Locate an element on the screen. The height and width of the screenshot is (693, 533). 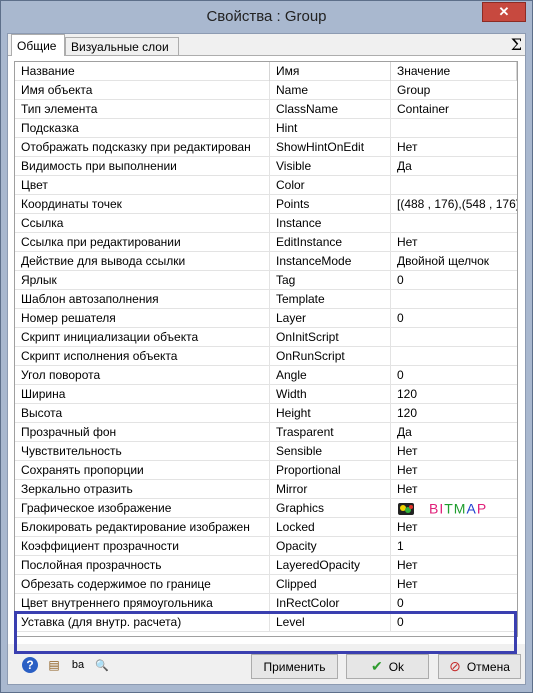
table-row: Чувствительность Sensible Нет is located at coordinates (266, 451).